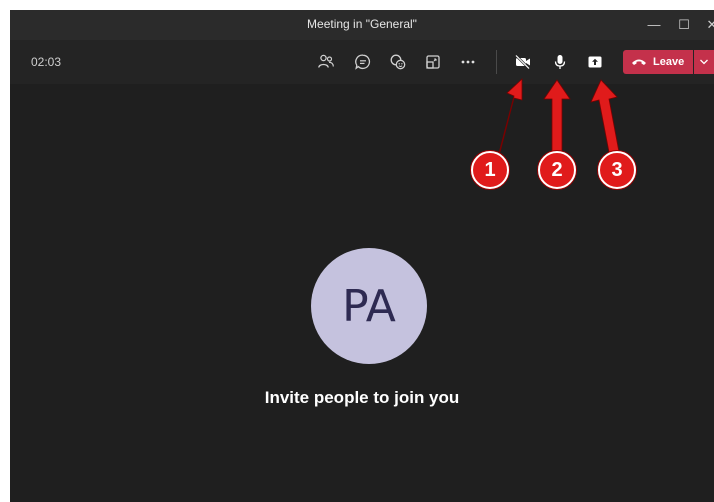 Image resolution: width=714 pixels, height=502 pixels. I want to click on chat-button, so click(363, 62).